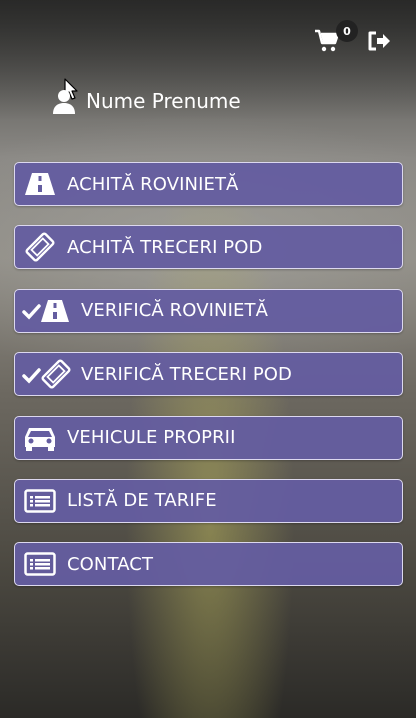  Describe the element at coordinates (151, 438) in the screenshot. I see `menu-item-label: VEHICULE PROPRII` at that location.